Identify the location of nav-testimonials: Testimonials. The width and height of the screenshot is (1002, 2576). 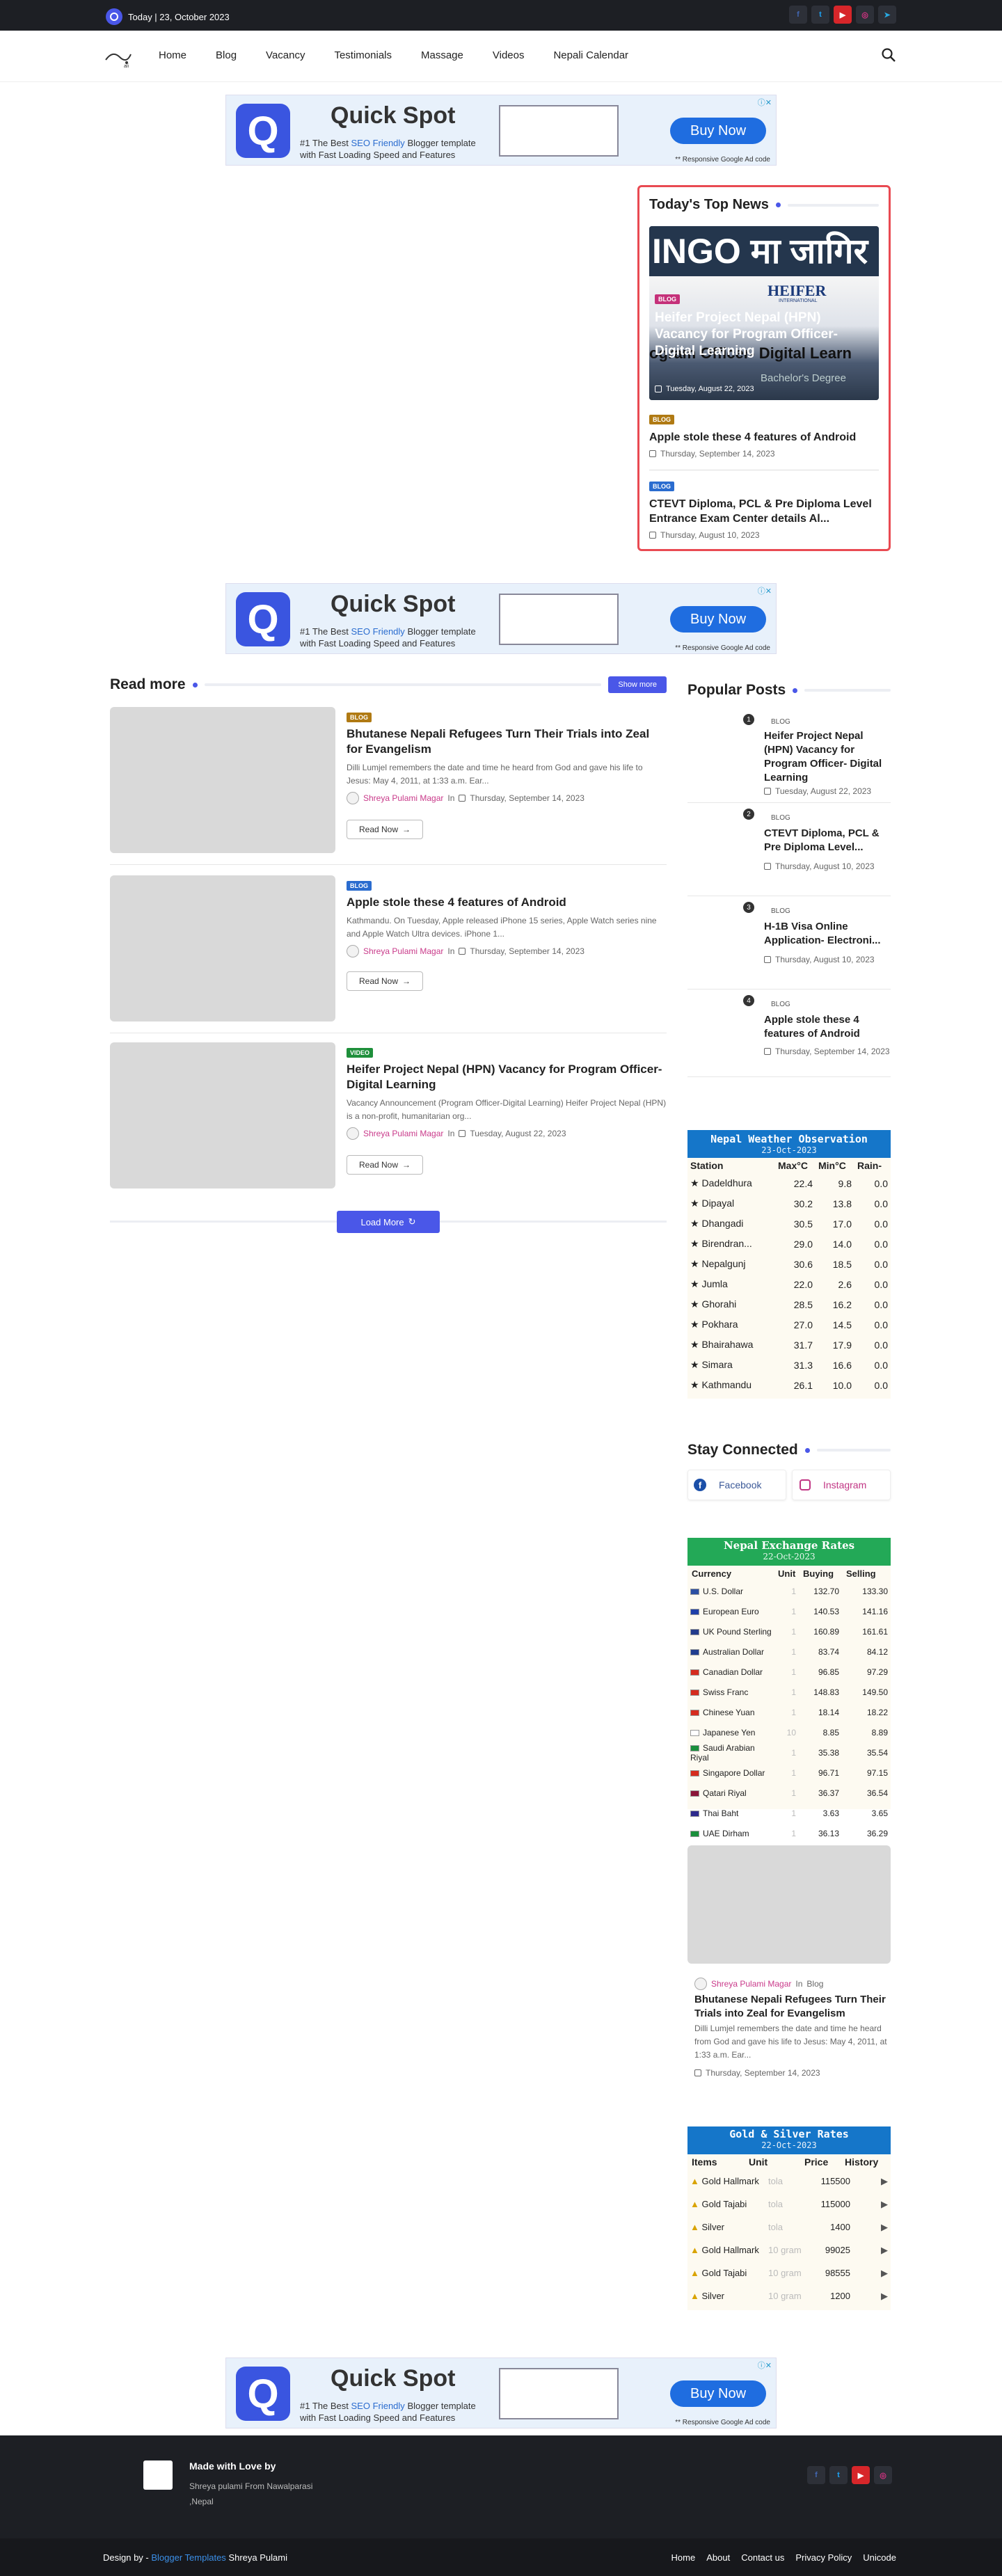
(363, 55).